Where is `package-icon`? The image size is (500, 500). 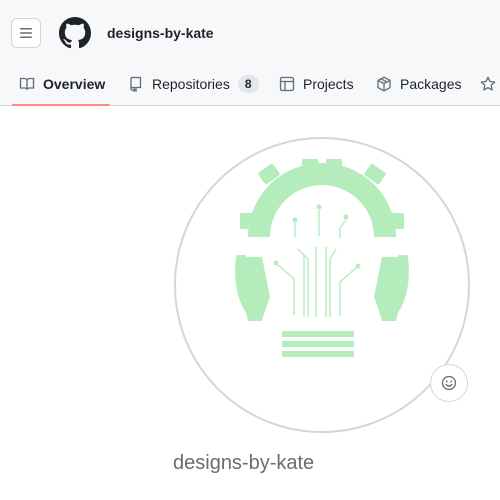 package-icon is located at coordinates (384, 84).